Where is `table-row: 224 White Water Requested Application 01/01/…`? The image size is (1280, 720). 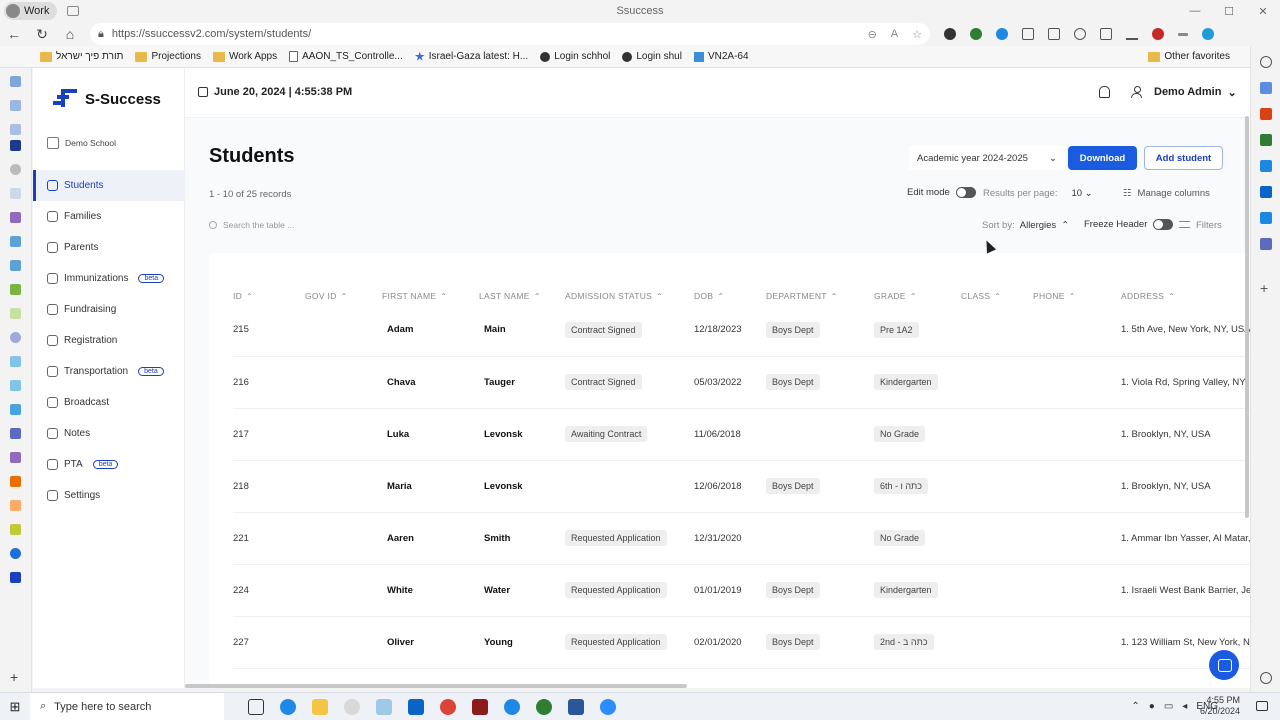
table-row: 224 White Water Requested Application 01/01/… is located at coordinates (741, 590).